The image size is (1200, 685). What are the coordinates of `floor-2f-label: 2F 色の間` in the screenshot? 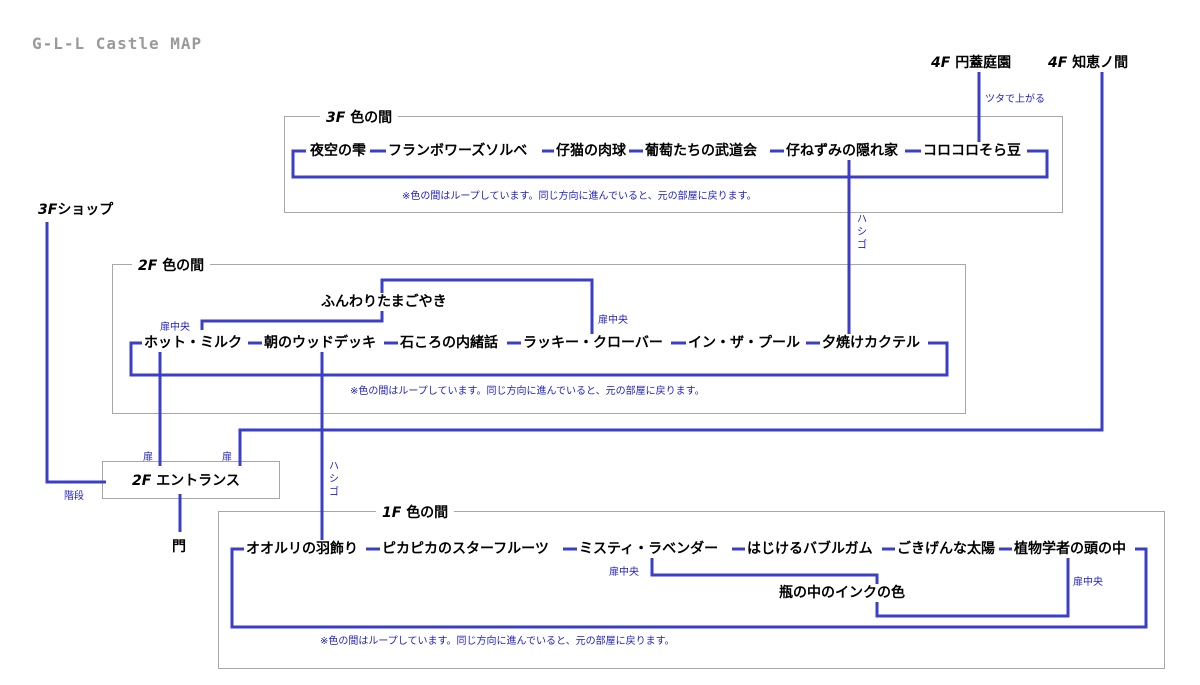 It's located at (171, 265).